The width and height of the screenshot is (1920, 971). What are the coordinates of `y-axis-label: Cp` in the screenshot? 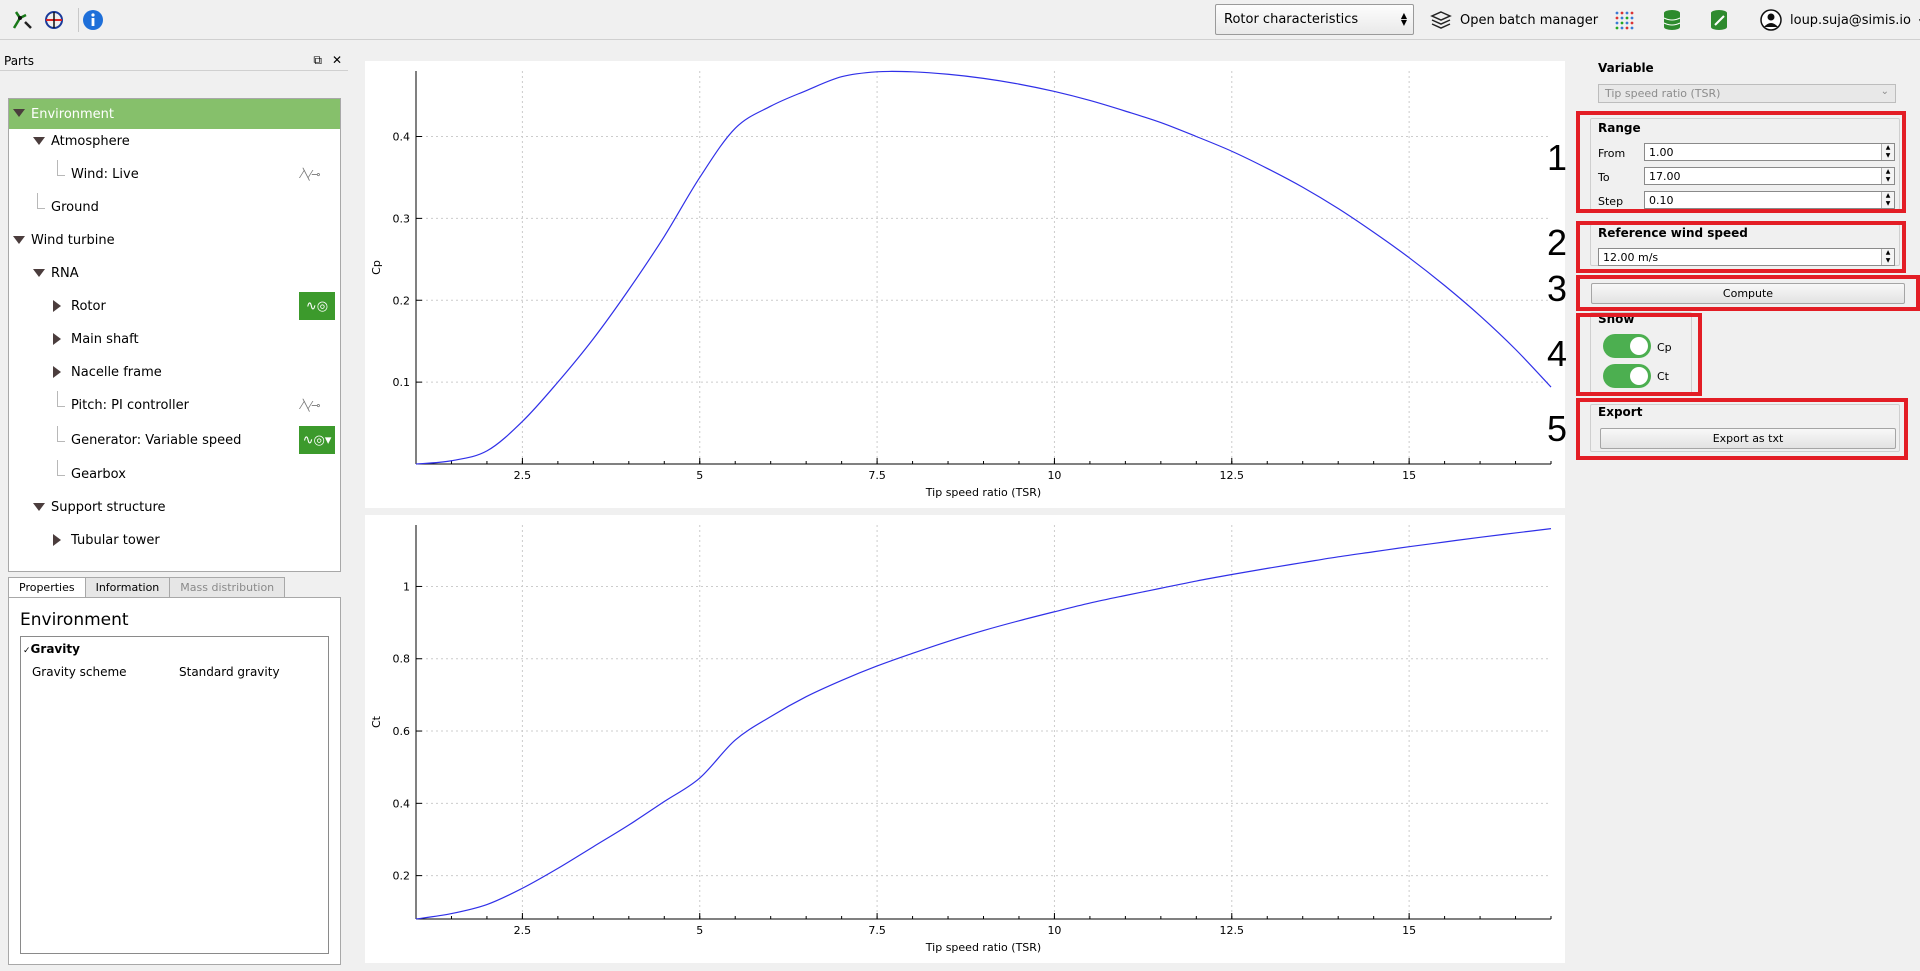 It's located at (376, 267).